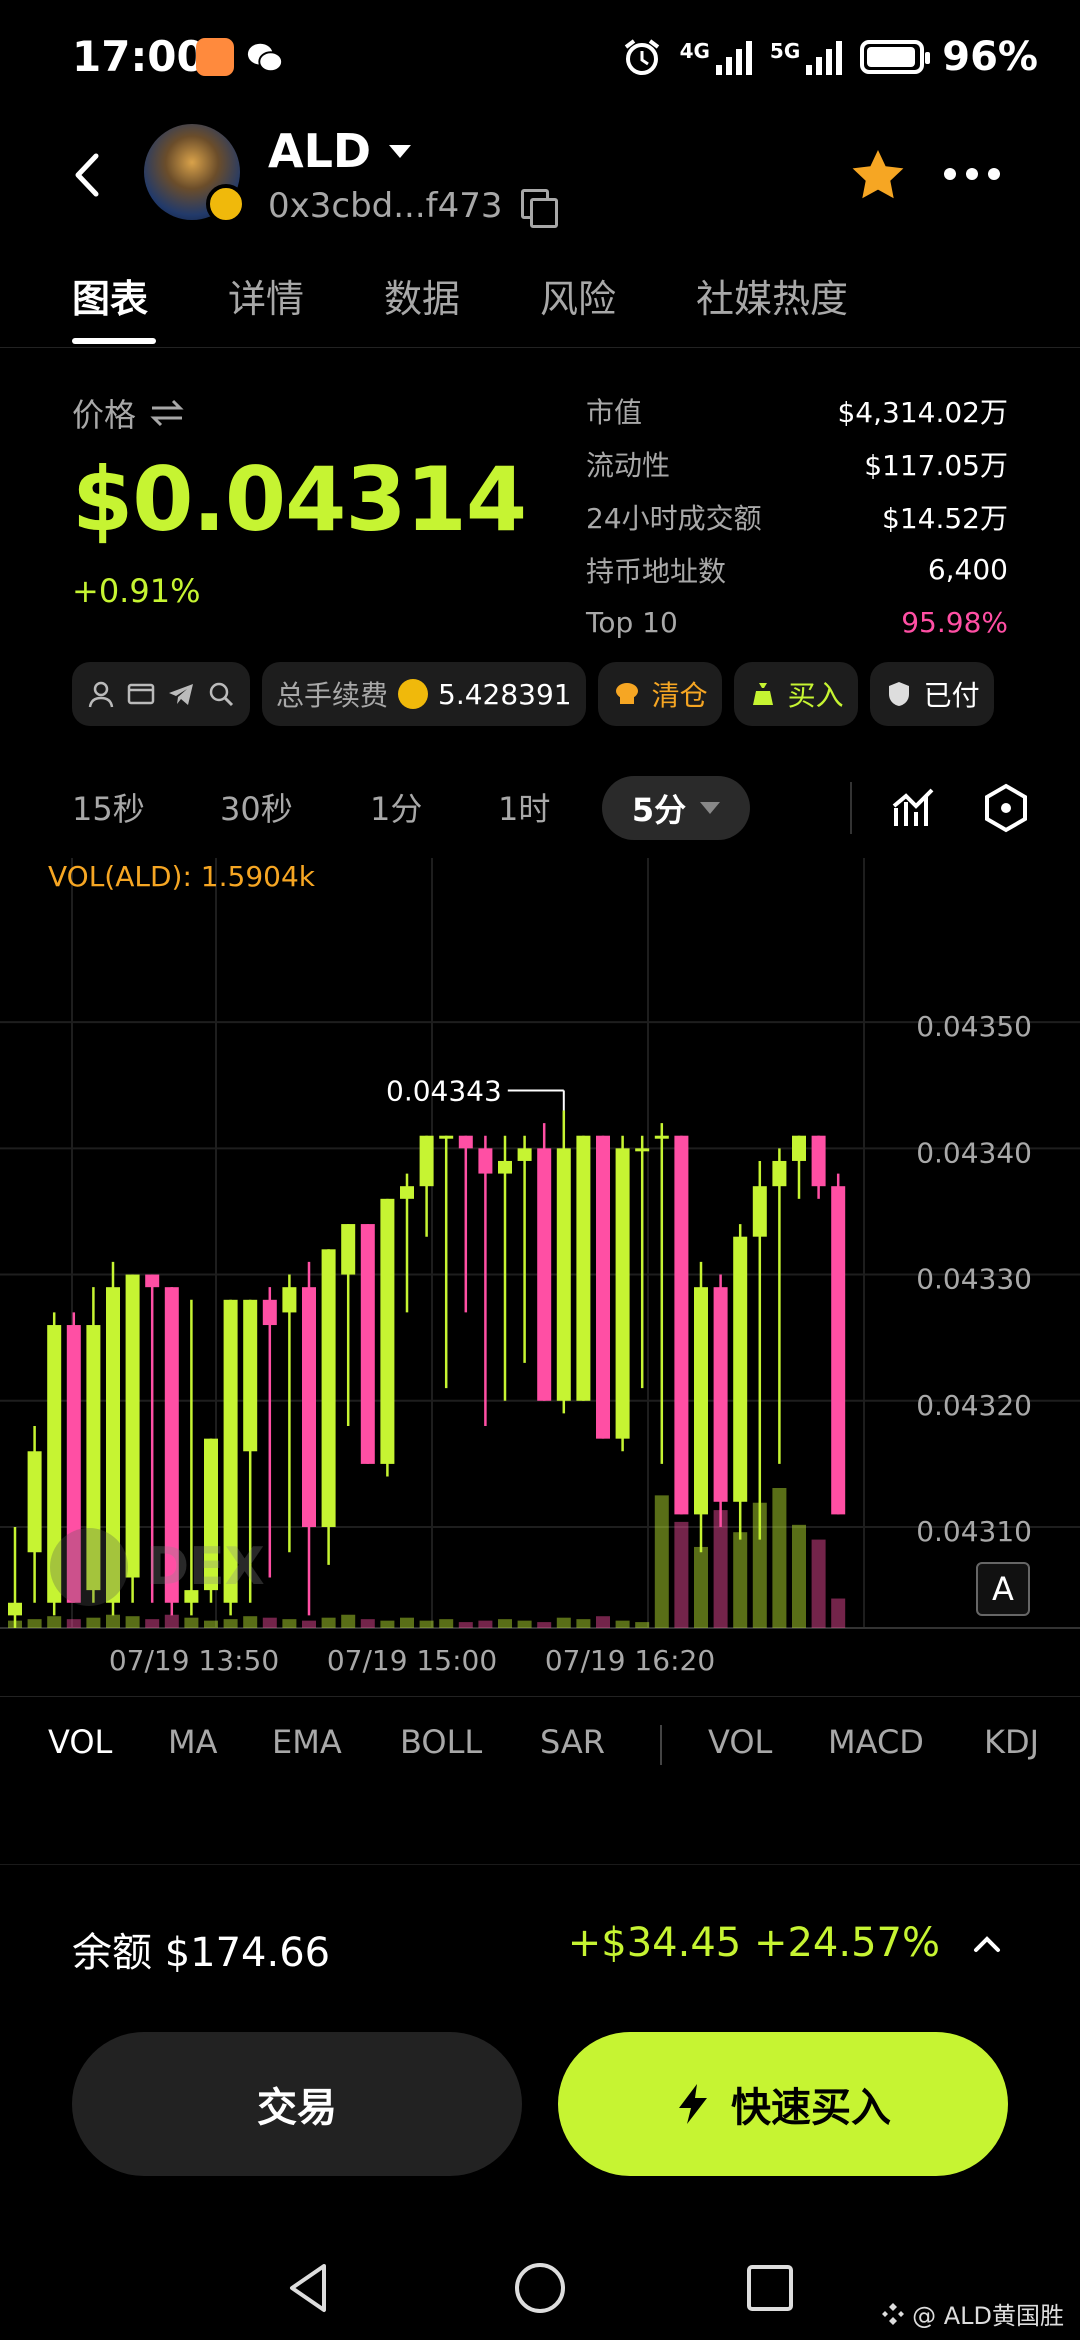 This screenshot has height=2340, width=1080. I want to click on total-fee-chip: 总手续费 5.428391, so click(424, 694).